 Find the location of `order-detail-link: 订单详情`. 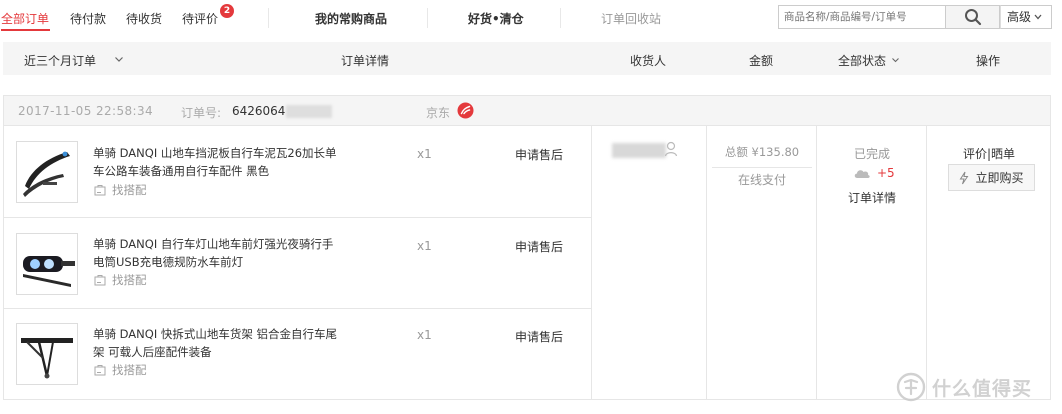

order-detail-link: 订单详情 is located at coordinates (872, 197).